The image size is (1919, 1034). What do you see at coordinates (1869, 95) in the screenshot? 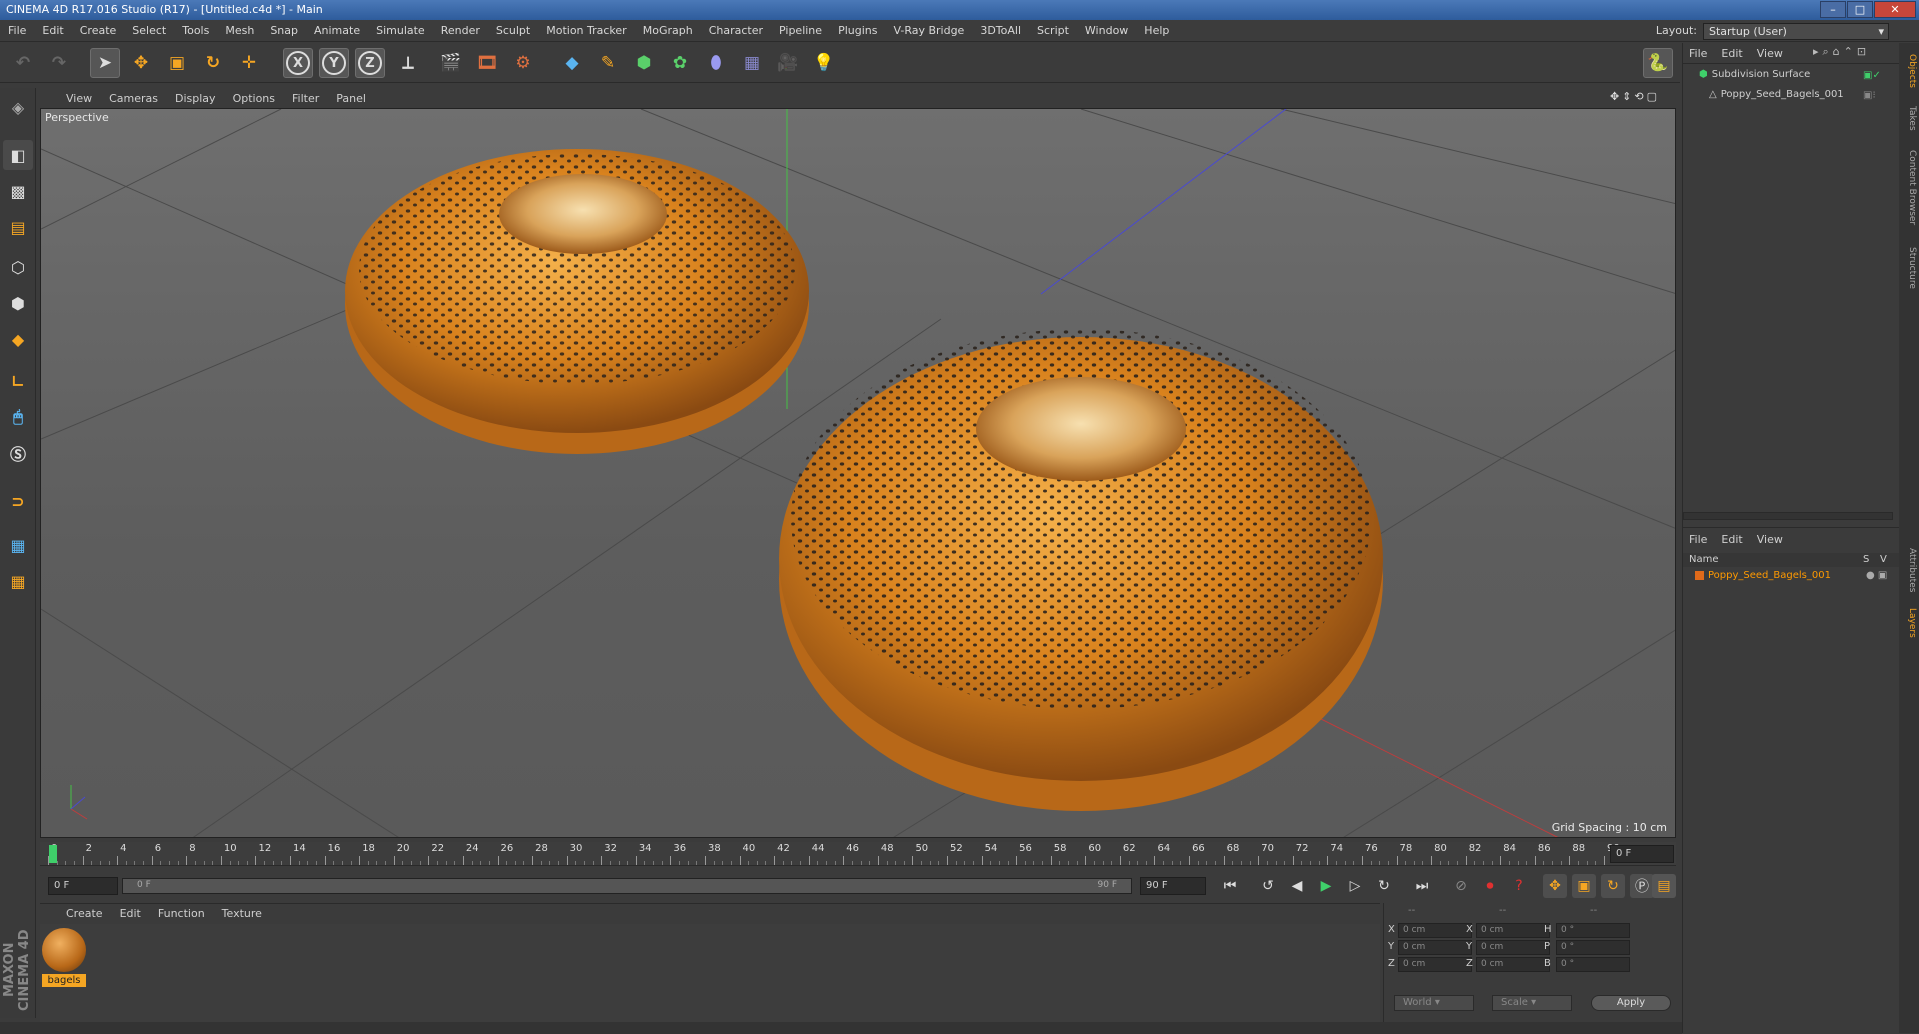
I see `object-tag-icon: ▣⁝` at bounding box center [1869, 95].